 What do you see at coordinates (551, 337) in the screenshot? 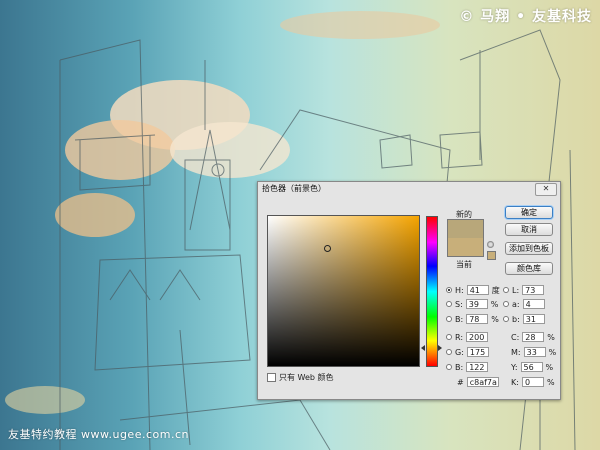
I see `cyan-unit: %` at bounding box center [551, 337].